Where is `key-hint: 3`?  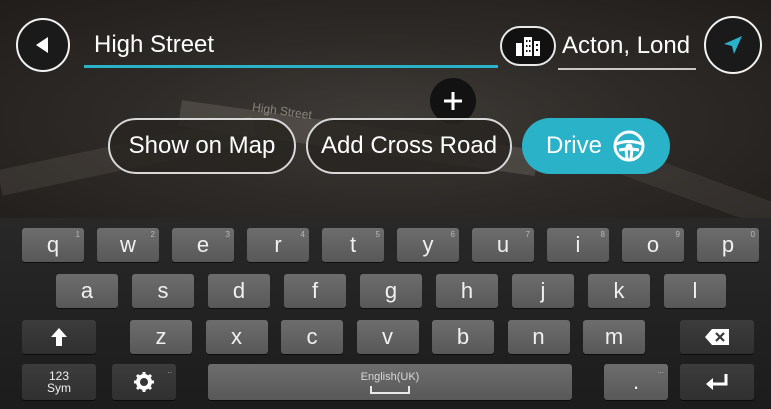 key-hint: 3 is located at coordinates (227, 234).